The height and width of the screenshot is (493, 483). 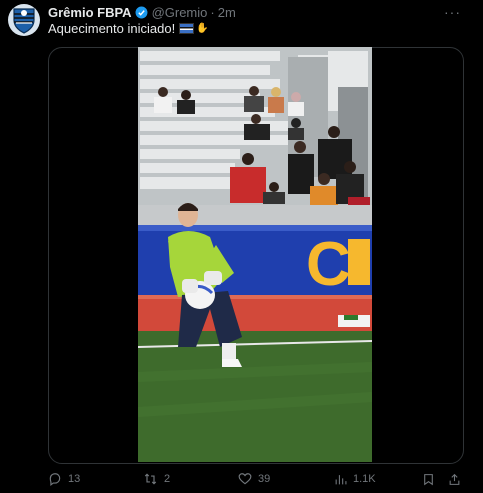 I want to click on heart-icon, so click(x=245, y=479).